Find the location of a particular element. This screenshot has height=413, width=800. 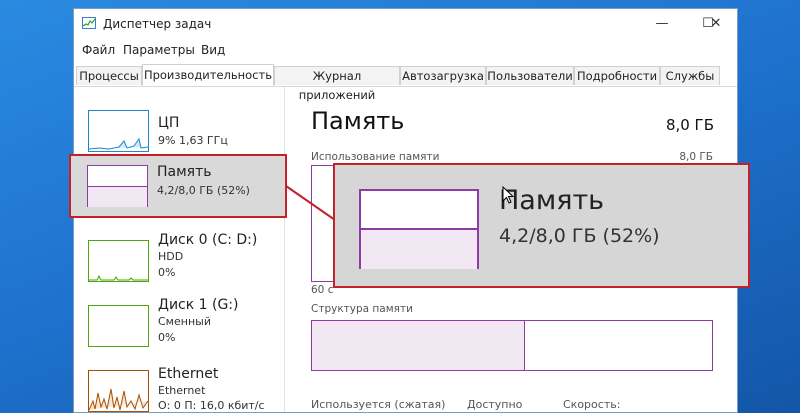

zoom-title: Память is located at coordinates (552, 200).